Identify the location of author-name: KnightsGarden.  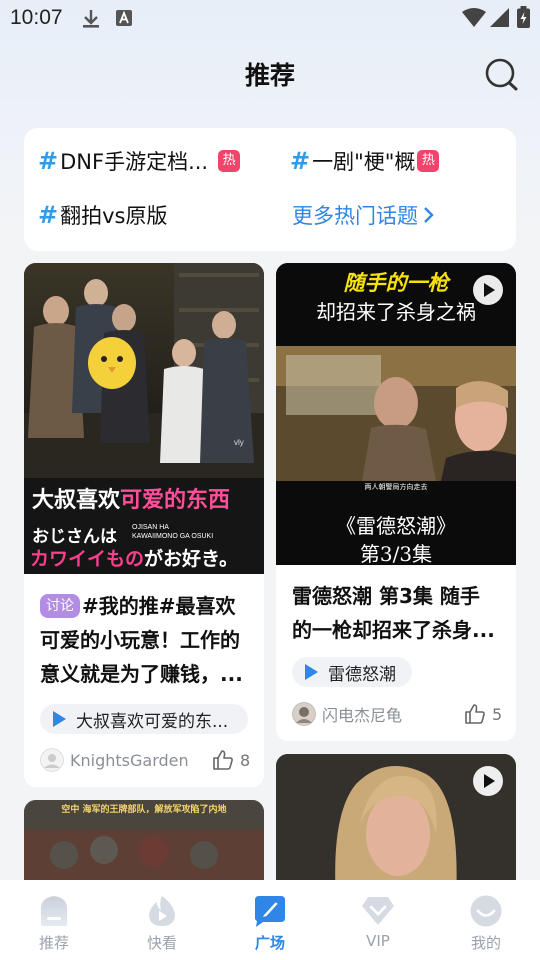
(129, 760).